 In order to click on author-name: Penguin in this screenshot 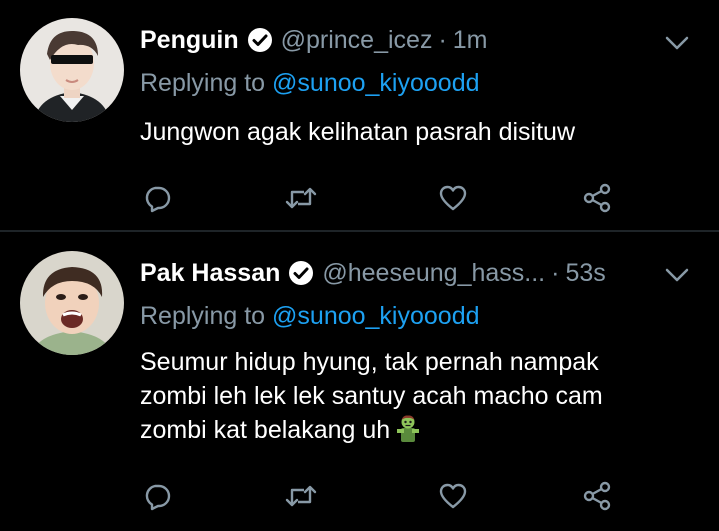, I will do `click(189, 40)`.